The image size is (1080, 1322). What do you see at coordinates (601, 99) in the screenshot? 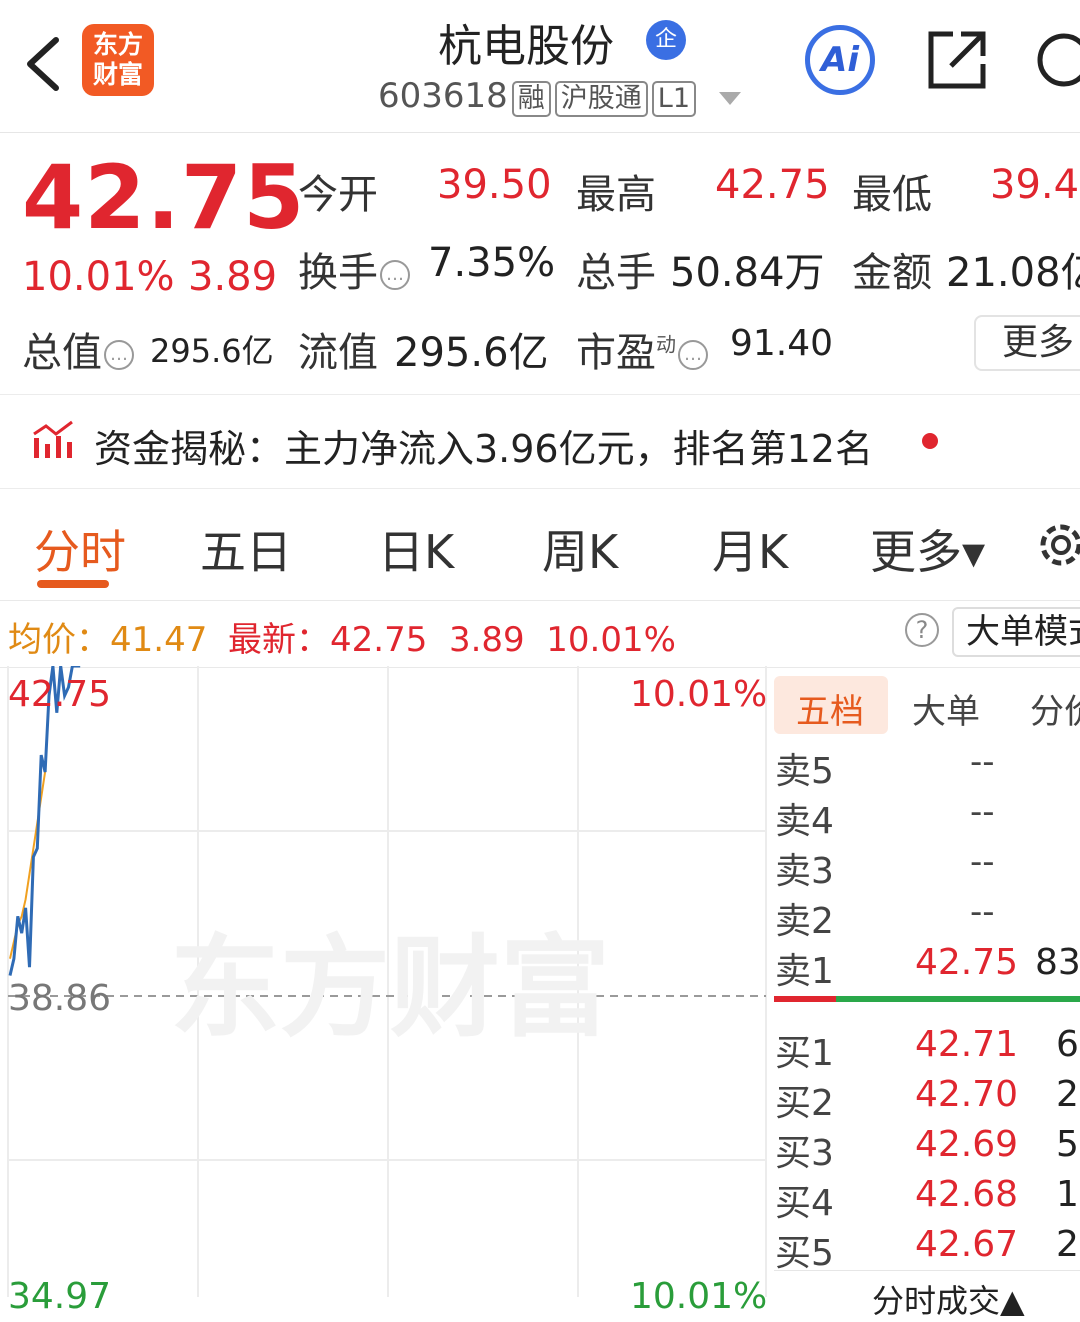
I see `tag-connect: 沪股通` at bounding box center [601, 99].